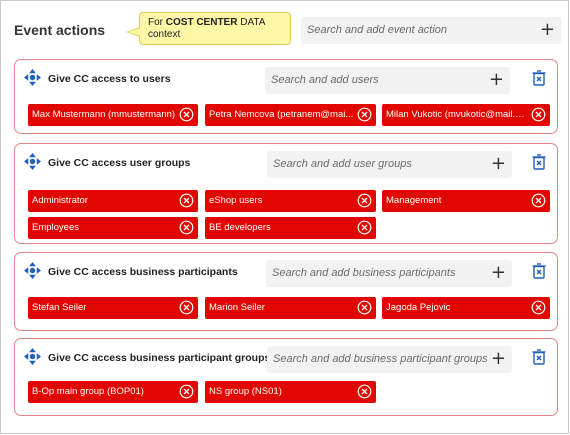 This screenshot has height=435, width=570. Describe the element at coordinates (60, 30) in the screenshot. I see `page-title: Event actions` at that location.